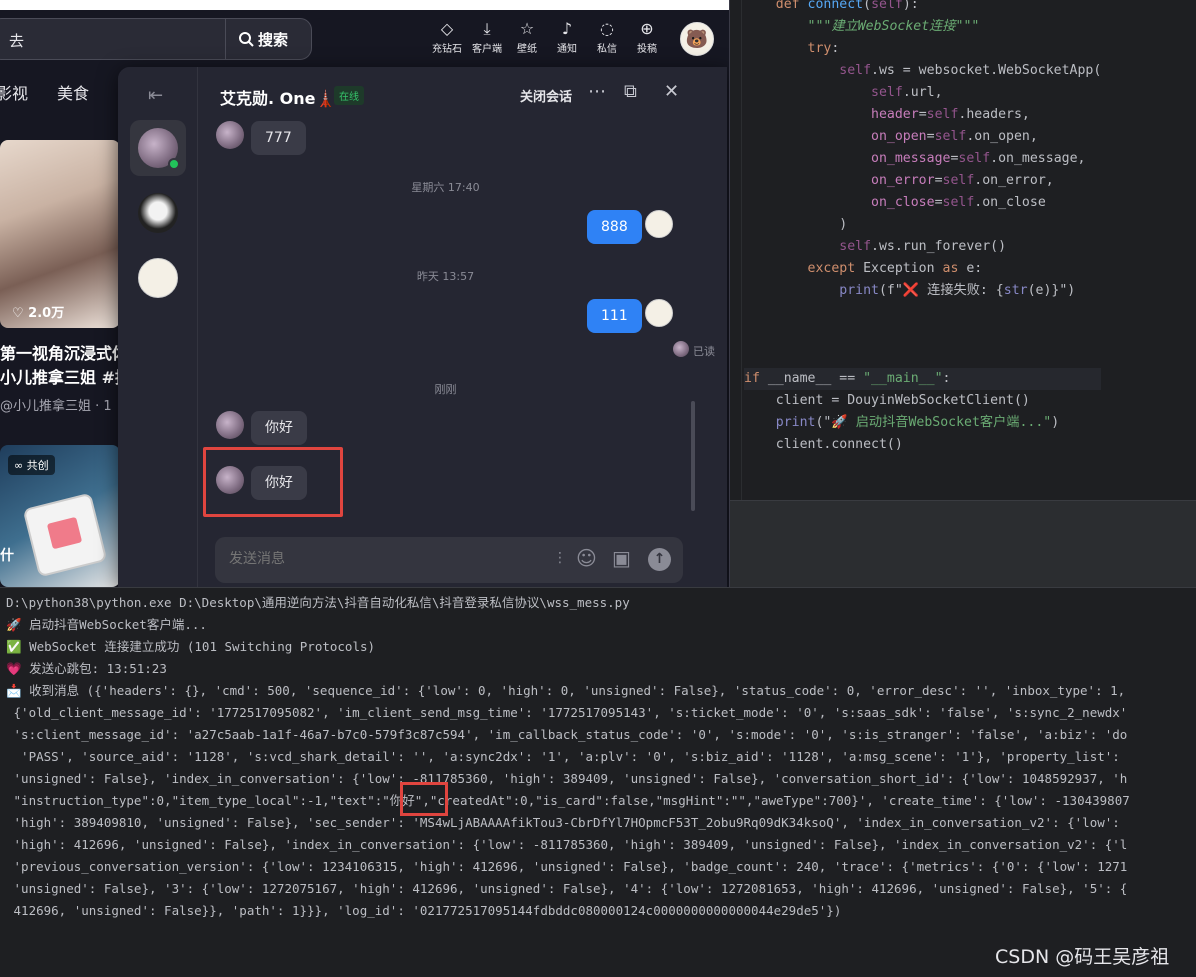 This screenshot has width=1196, height=977. Describe the element at coordinates (487, 49) in the screenshot. I see `nav-client-label: 客户端` at that location.